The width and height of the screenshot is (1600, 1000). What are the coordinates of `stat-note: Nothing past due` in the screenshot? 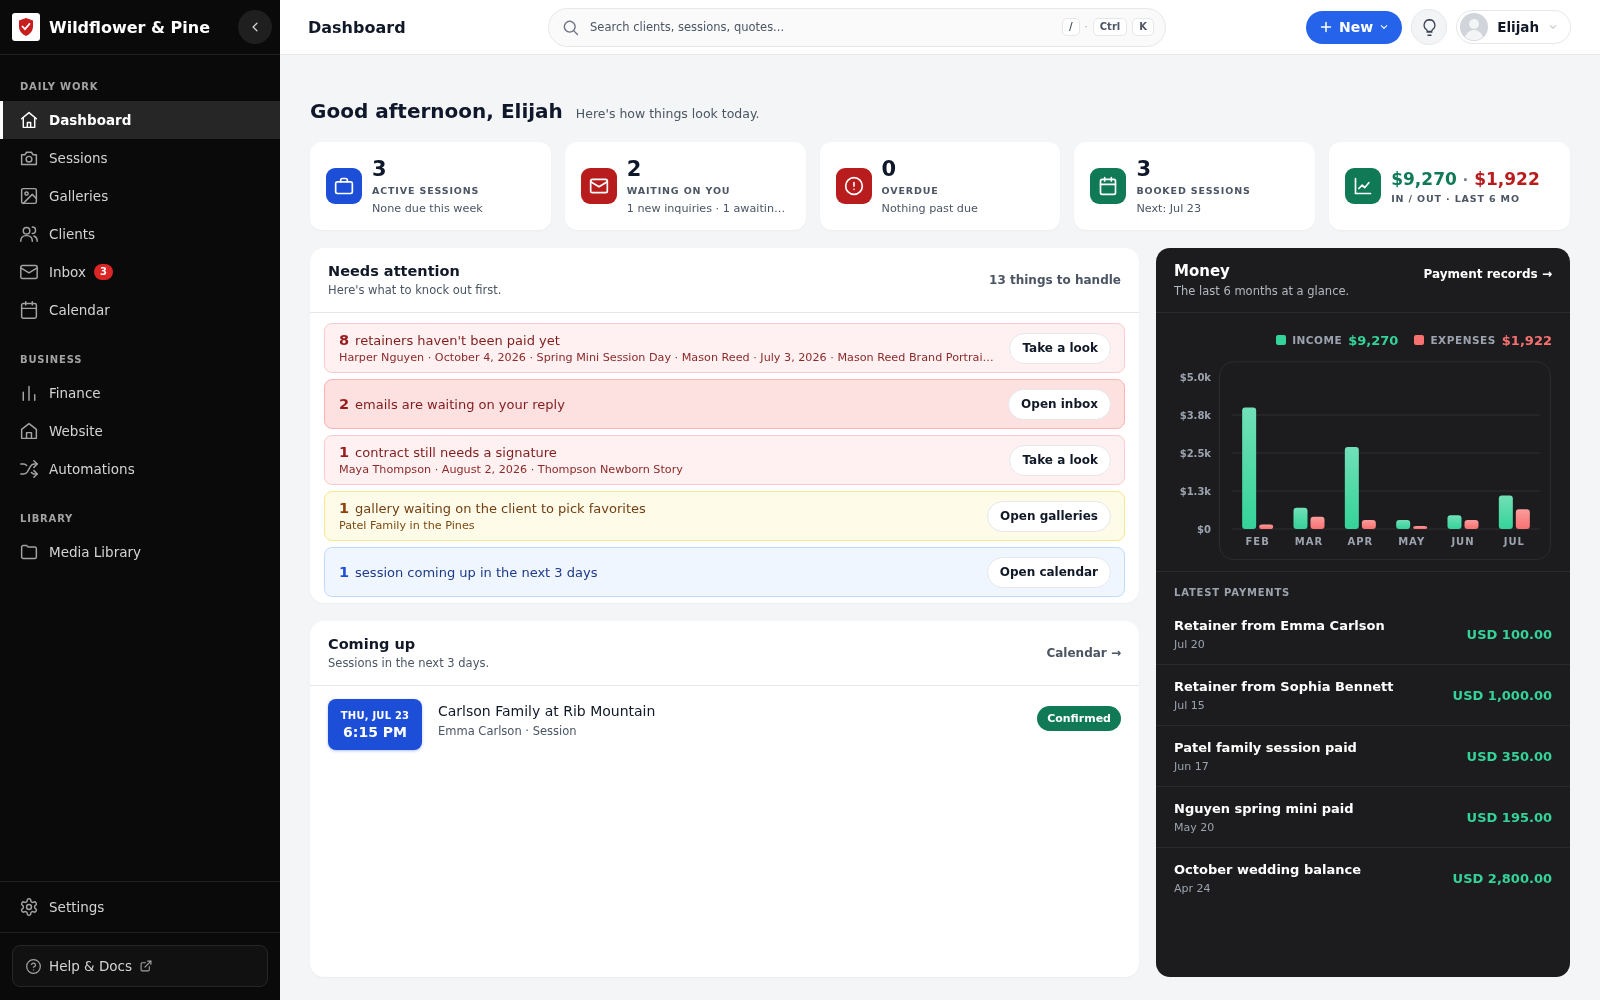 It's located at (929, 208).